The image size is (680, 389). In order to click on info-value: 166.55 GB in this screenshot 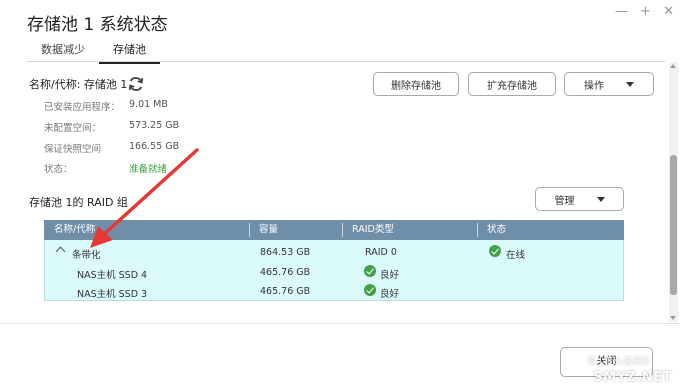, I will do `click(154, 146)`.